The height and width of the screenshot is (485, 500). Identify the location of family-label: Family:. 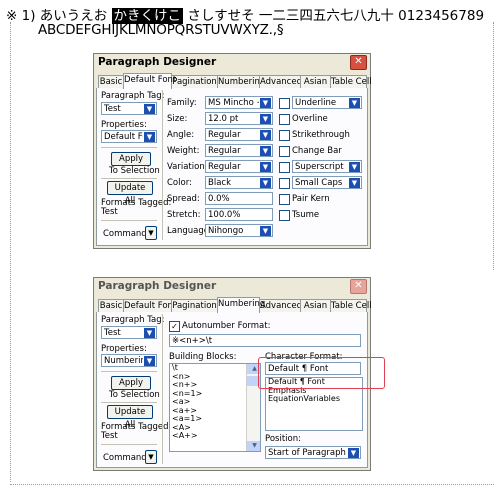
(182, 103).